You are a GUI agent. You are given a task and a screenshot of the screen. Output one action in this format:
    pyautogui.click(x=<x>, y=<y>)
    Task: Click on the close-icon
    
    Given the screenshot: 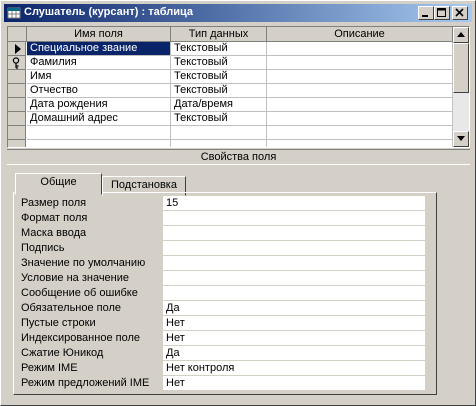 What is the action you would take?
    pyautogui.click(x=459, y=12)
    